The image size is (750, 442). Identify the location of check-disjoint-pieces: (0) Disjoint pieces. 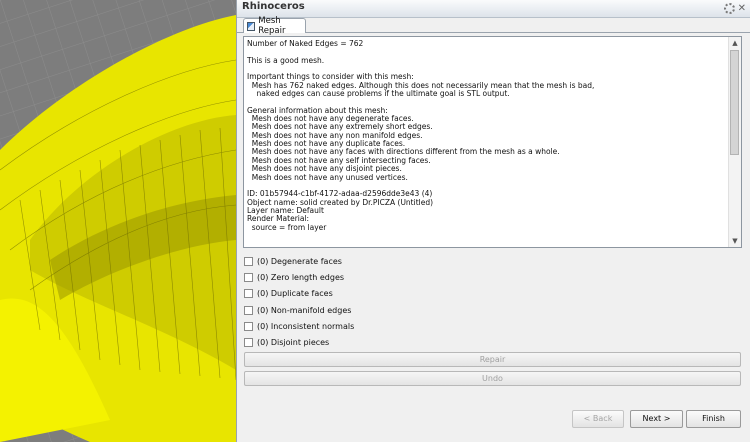
(286, 342).